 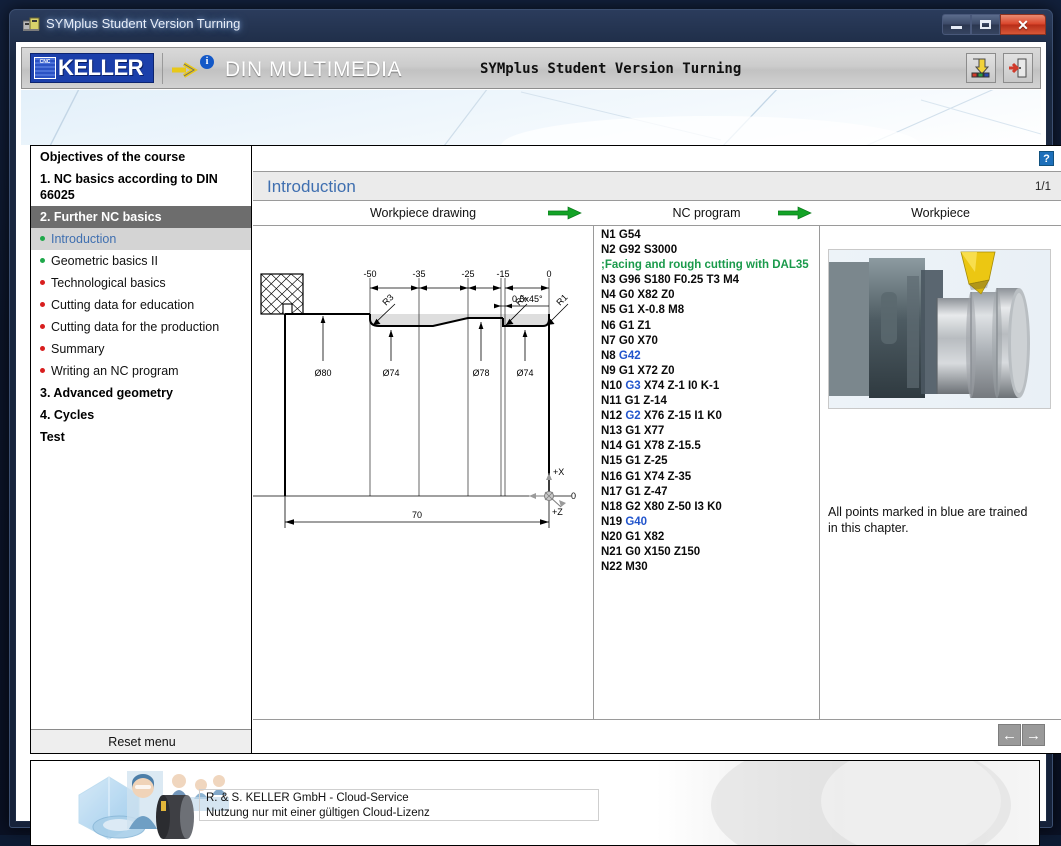 What do you see at coordinates (548, 274) in the screenshot?
I see `dim-z-5: 0` at bounding box center [548, 274].